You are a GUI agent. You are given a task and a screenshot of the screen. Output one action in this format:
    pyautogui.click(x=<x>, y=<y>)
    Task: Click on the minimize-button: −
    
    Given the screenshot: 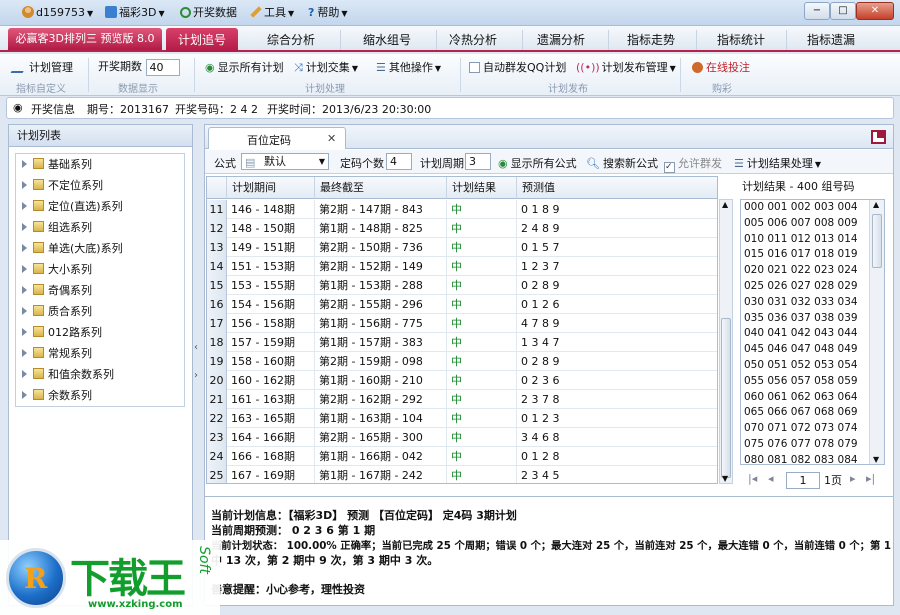 What is the action you would take?
    pyautogui.click(x=817, y=11)
    